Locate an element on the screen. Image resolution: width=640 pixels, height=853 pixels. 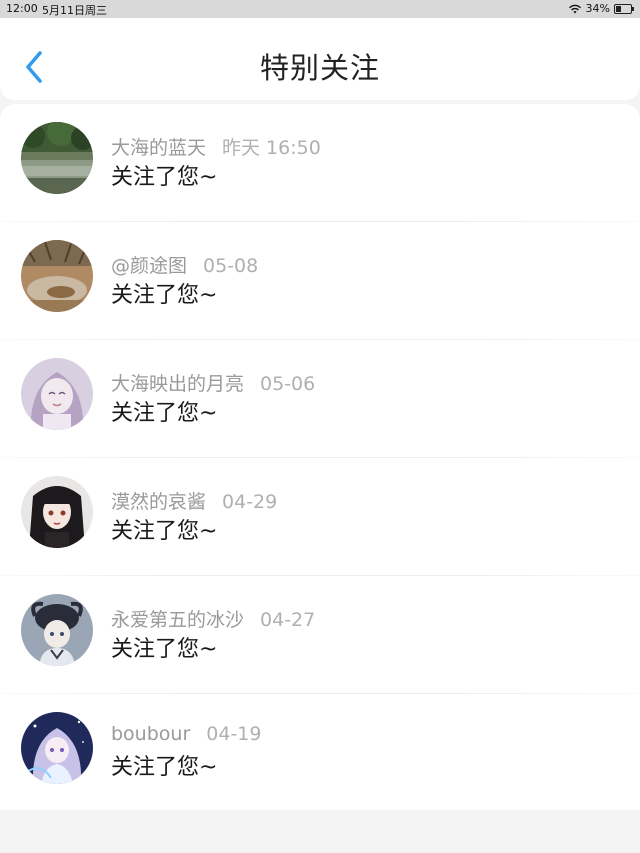
list-item: 大海的蓝天 昨天 16:50 关注了您~ is located at coordinates (320, 163).